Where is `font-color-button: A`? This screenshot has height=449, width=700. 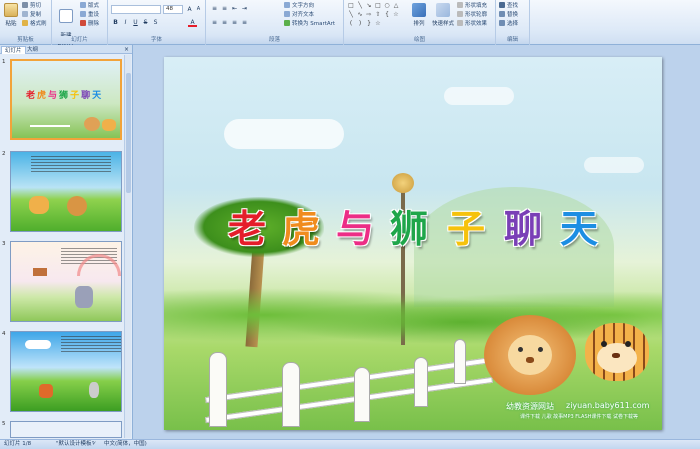 font-color-button: A is located at coordinates (192, 22).